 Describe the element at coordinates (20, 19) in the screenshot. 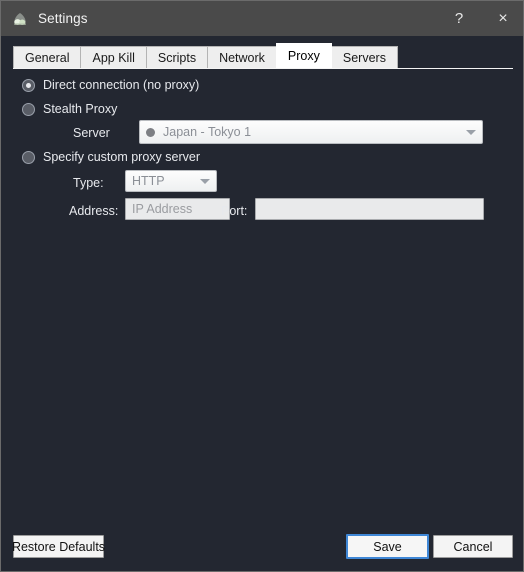

I see `cloud-icon` at that location.